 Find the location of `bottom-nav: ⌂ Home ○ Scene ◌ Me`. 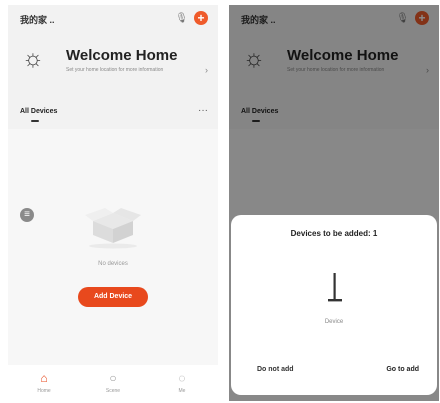

bottom-nav: ⌂ Home ○ Scene ◌ Me is located at coordinates (113, 383).